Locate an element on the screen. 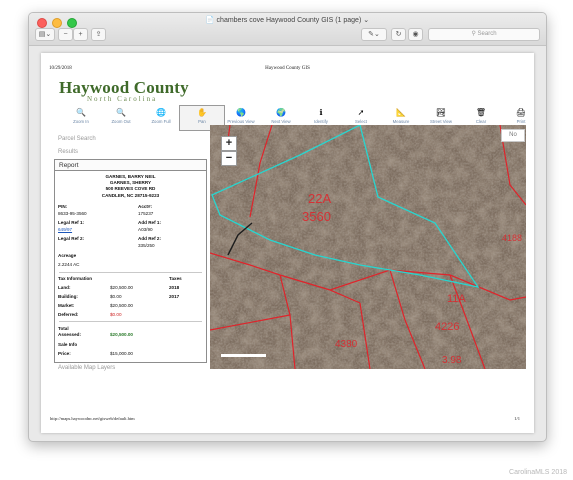  print-page-number: 1/1 is located at coordinates (517, 418).